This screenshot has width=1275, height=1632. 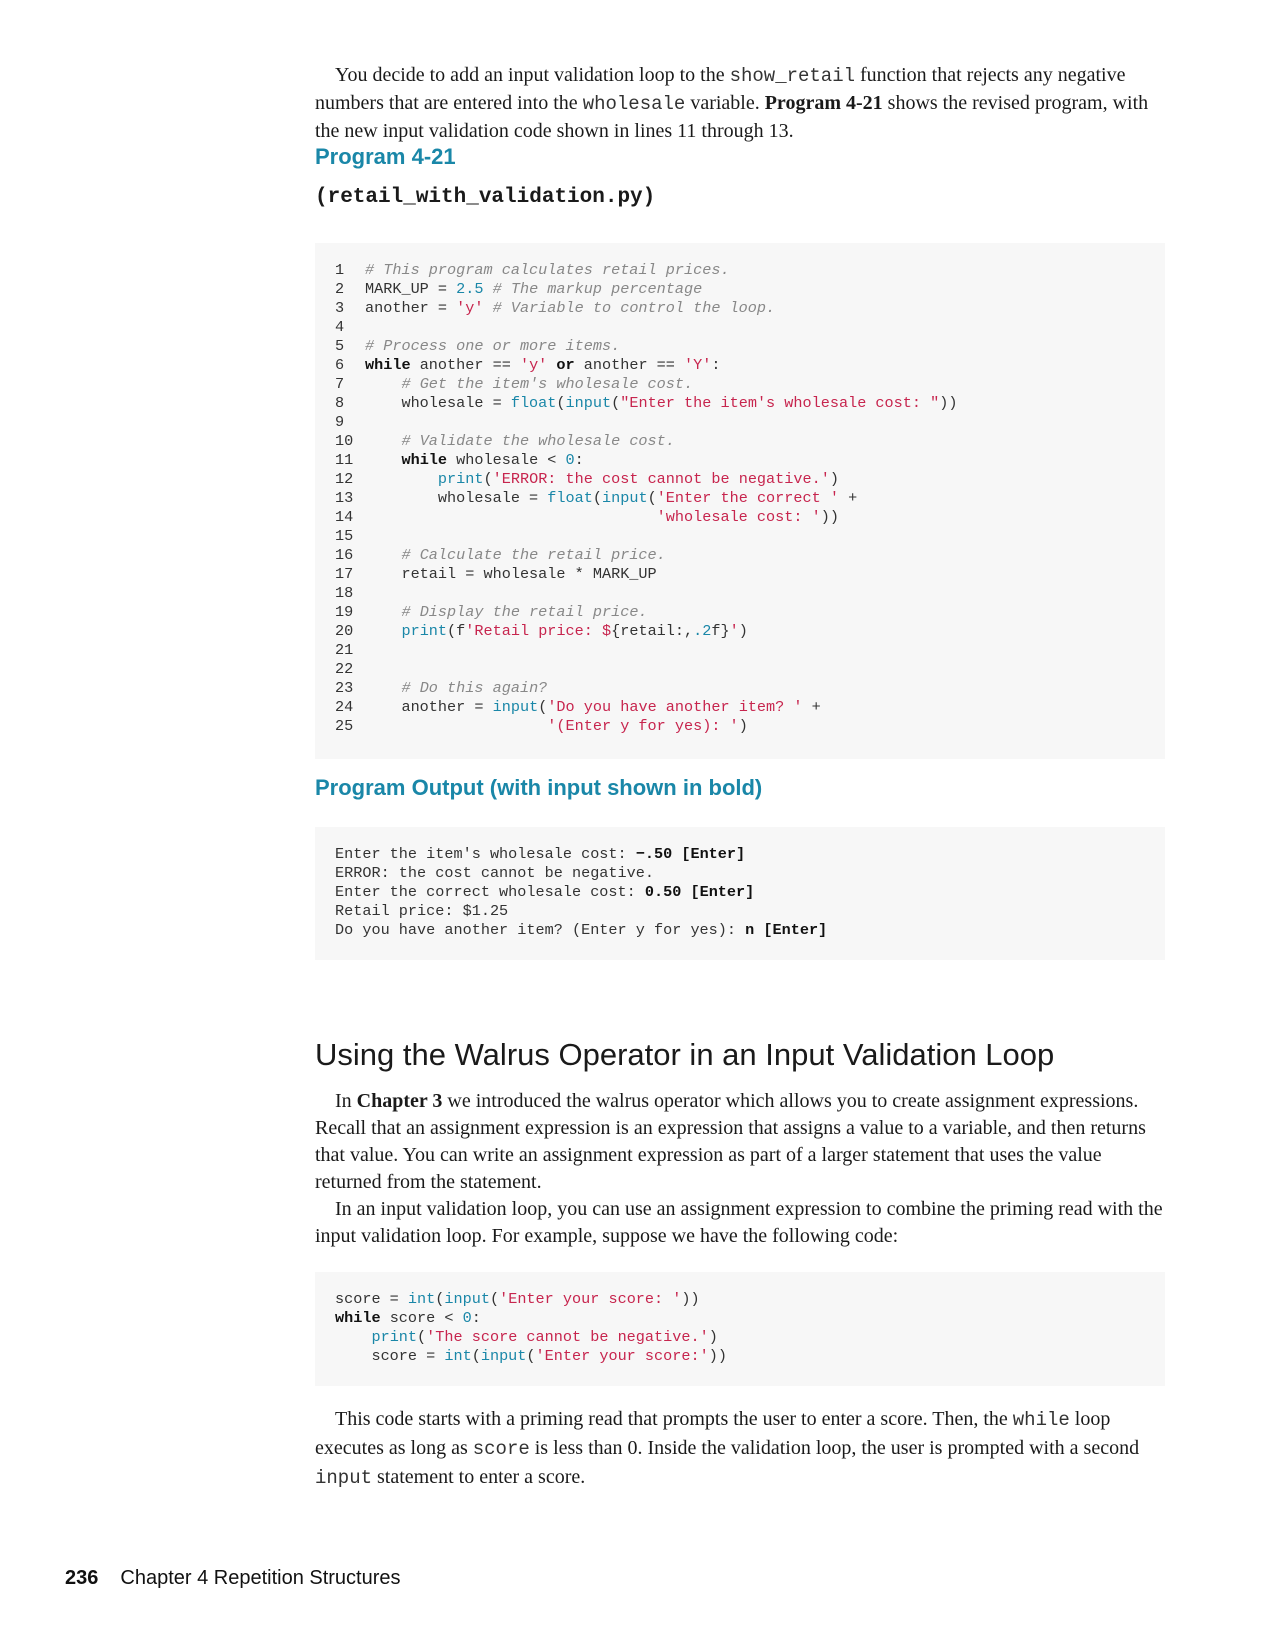 I want to click on code-line: 23 # Do this again?, so click(x=441, y=688).